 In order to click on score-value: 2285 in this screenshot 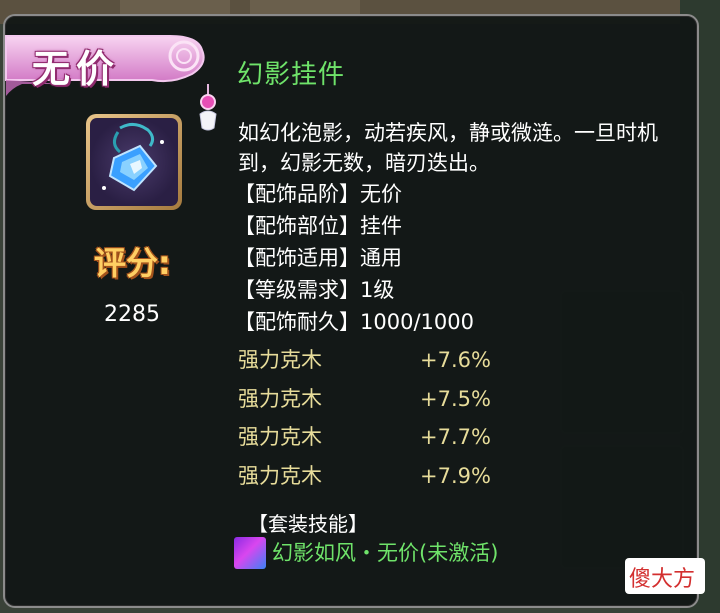, I will do `click(132, 314)`.